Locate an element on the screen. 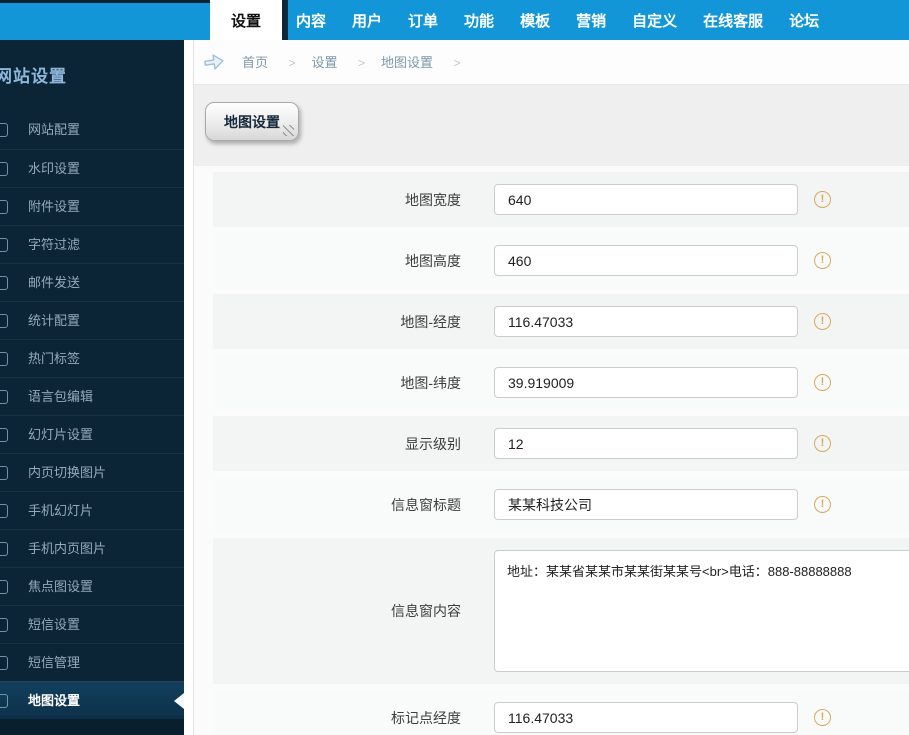 This screenshot has height=735, width=909. sidebar-item-label: 幻灯片设置 is located at coordinates (61, 434).